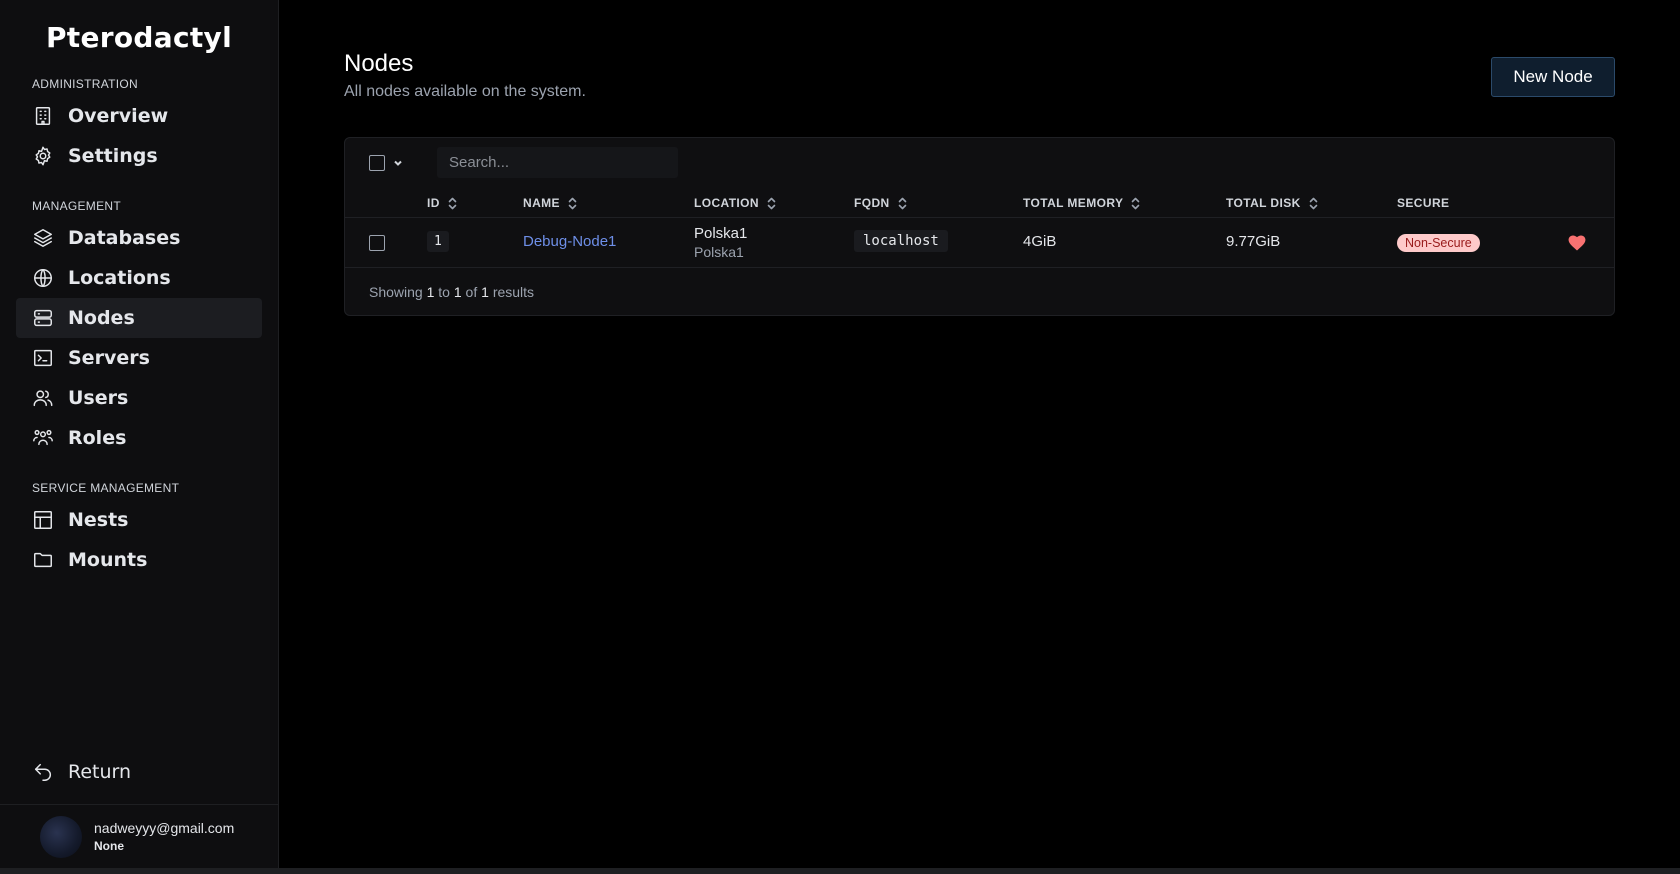  I want to click on sidebar-item-databases: Databases, so click(139, 238).